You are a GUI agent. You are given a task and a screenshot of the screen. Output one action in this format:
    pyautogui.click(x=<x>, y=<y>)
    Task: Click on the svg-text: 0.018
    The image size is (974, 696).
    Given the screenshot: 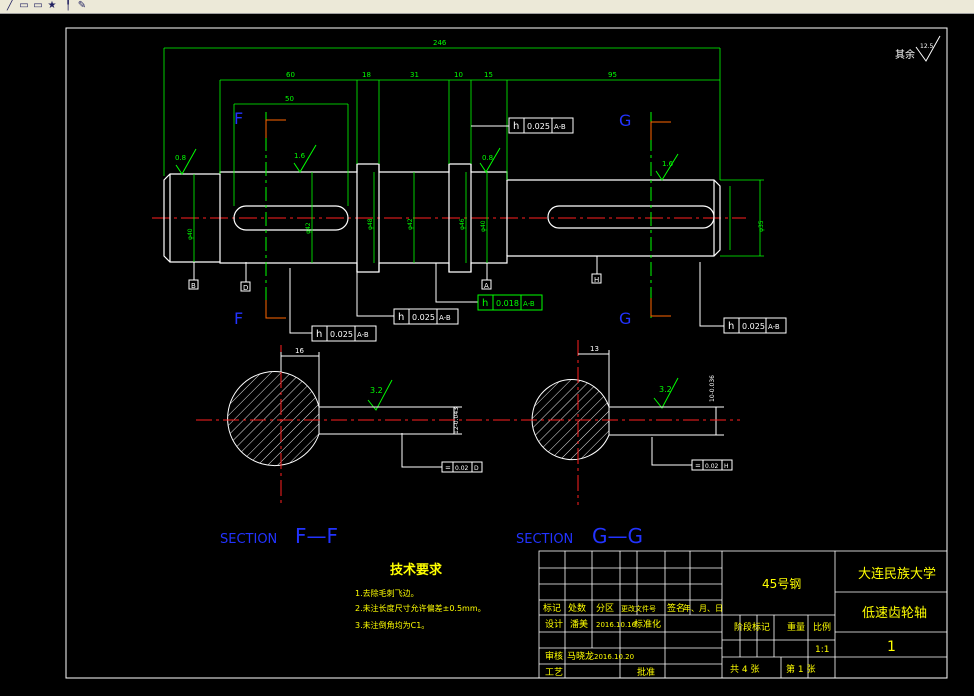 What is the action you would take?
    pyautogui.click(x=507, y=303)
    